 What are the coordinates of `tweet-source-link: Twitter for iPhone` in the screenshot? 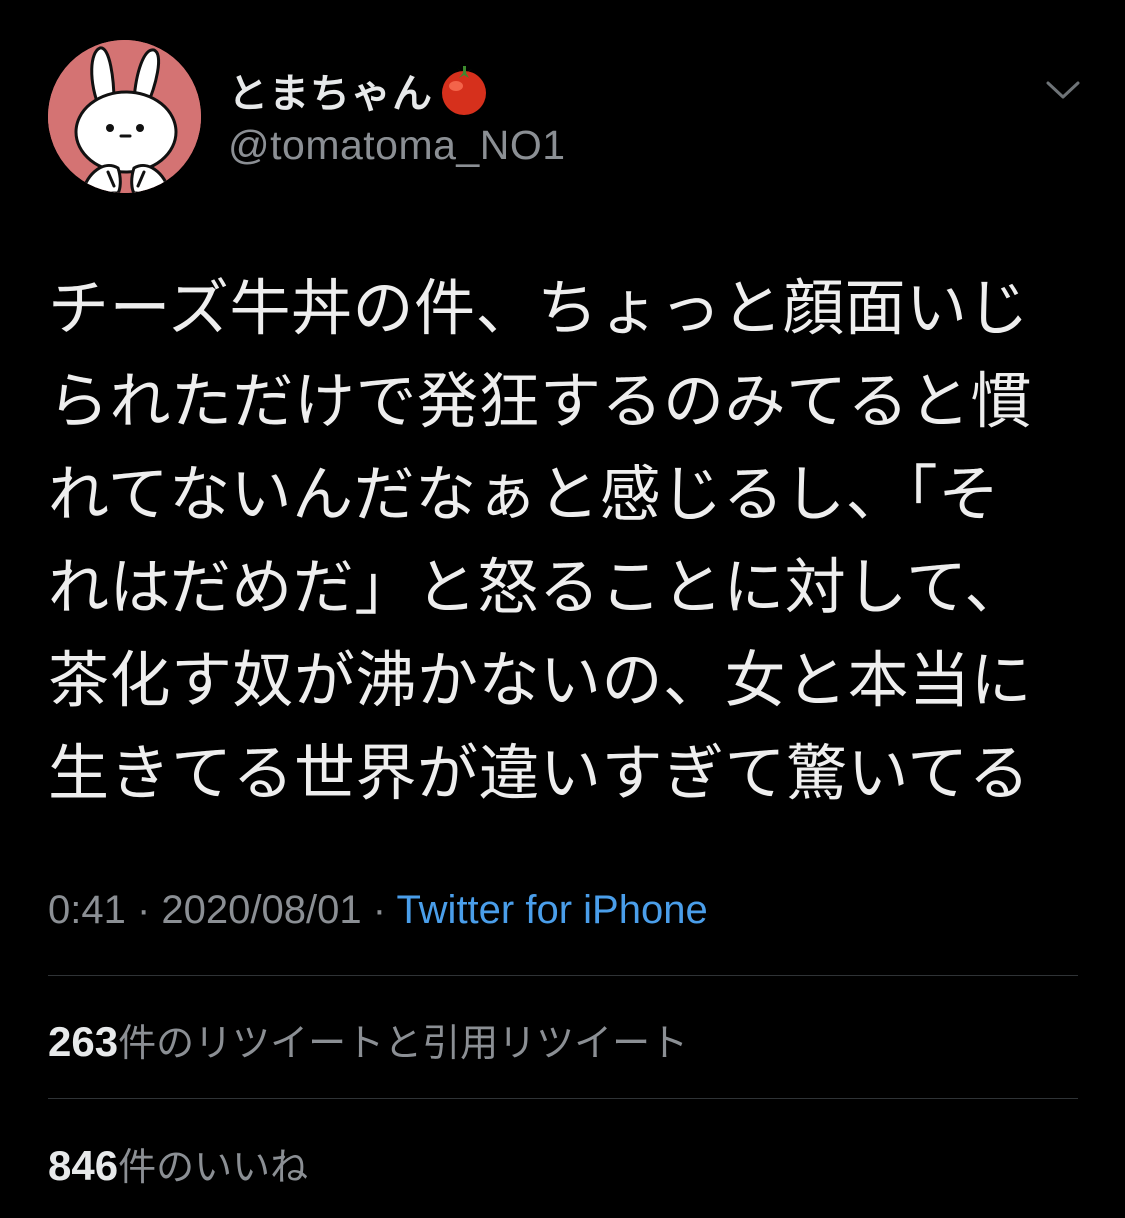 It's located at (551, 910).